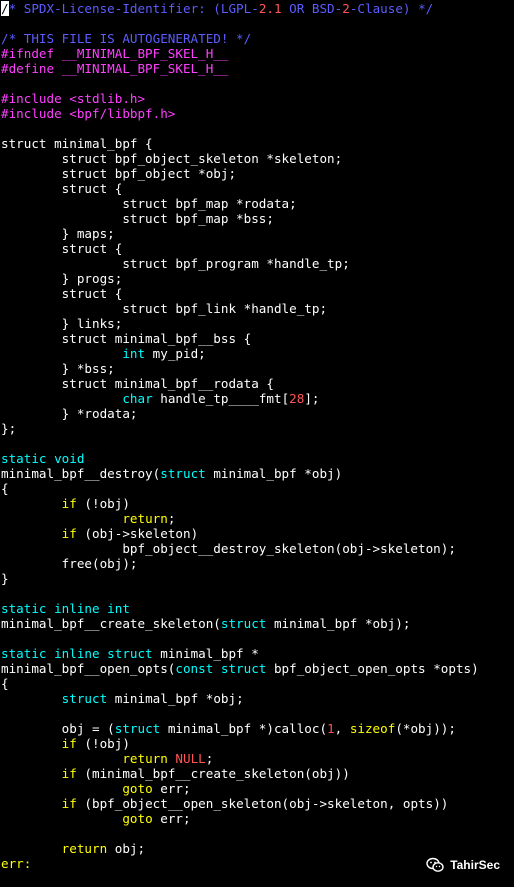 This screenshot has width=514, height=887. I want to click on code-token: (!obj), so click(103, 743).